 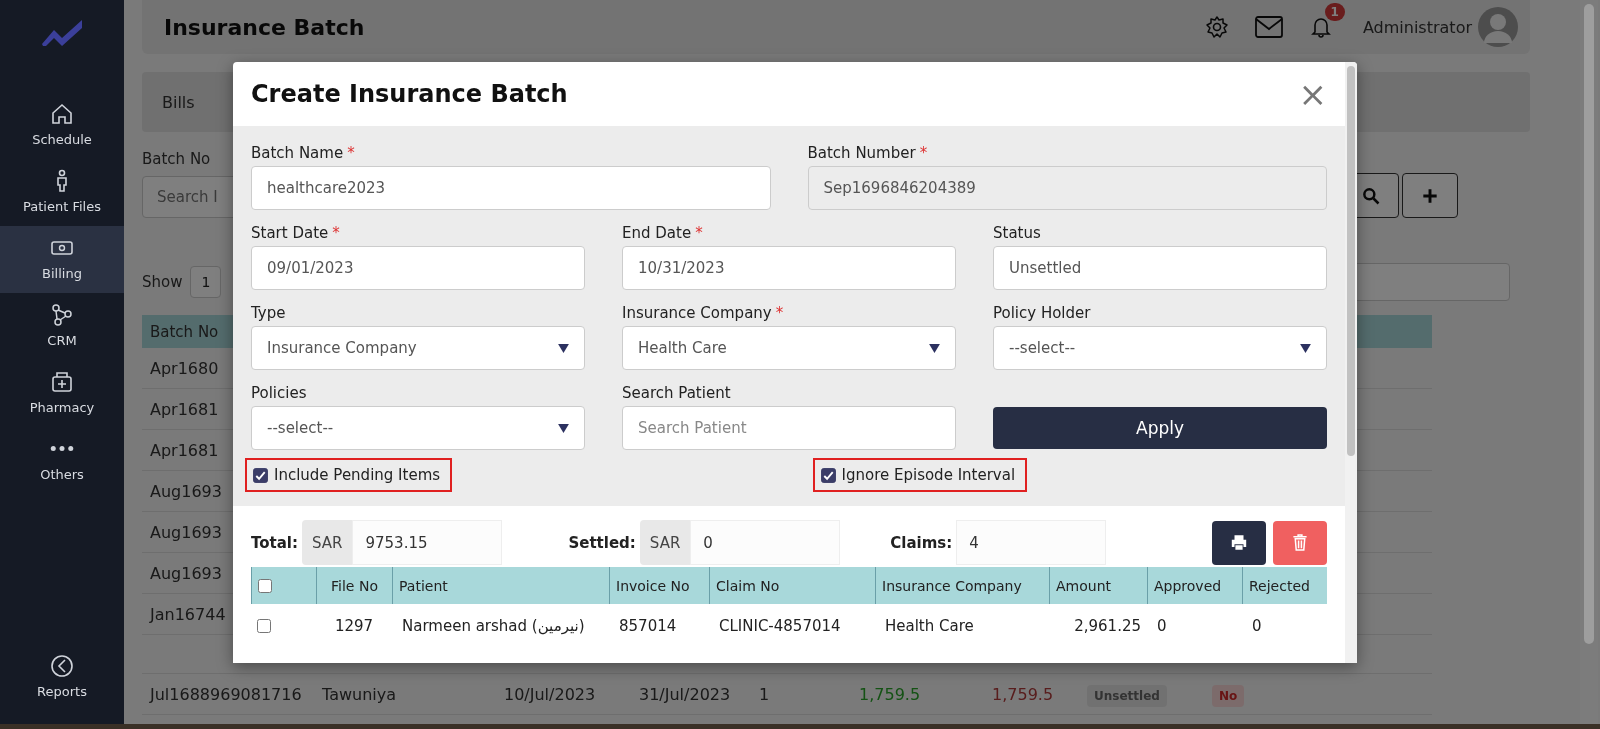 I want to click on total-field: 9753.15, so click(x=427, y=542).